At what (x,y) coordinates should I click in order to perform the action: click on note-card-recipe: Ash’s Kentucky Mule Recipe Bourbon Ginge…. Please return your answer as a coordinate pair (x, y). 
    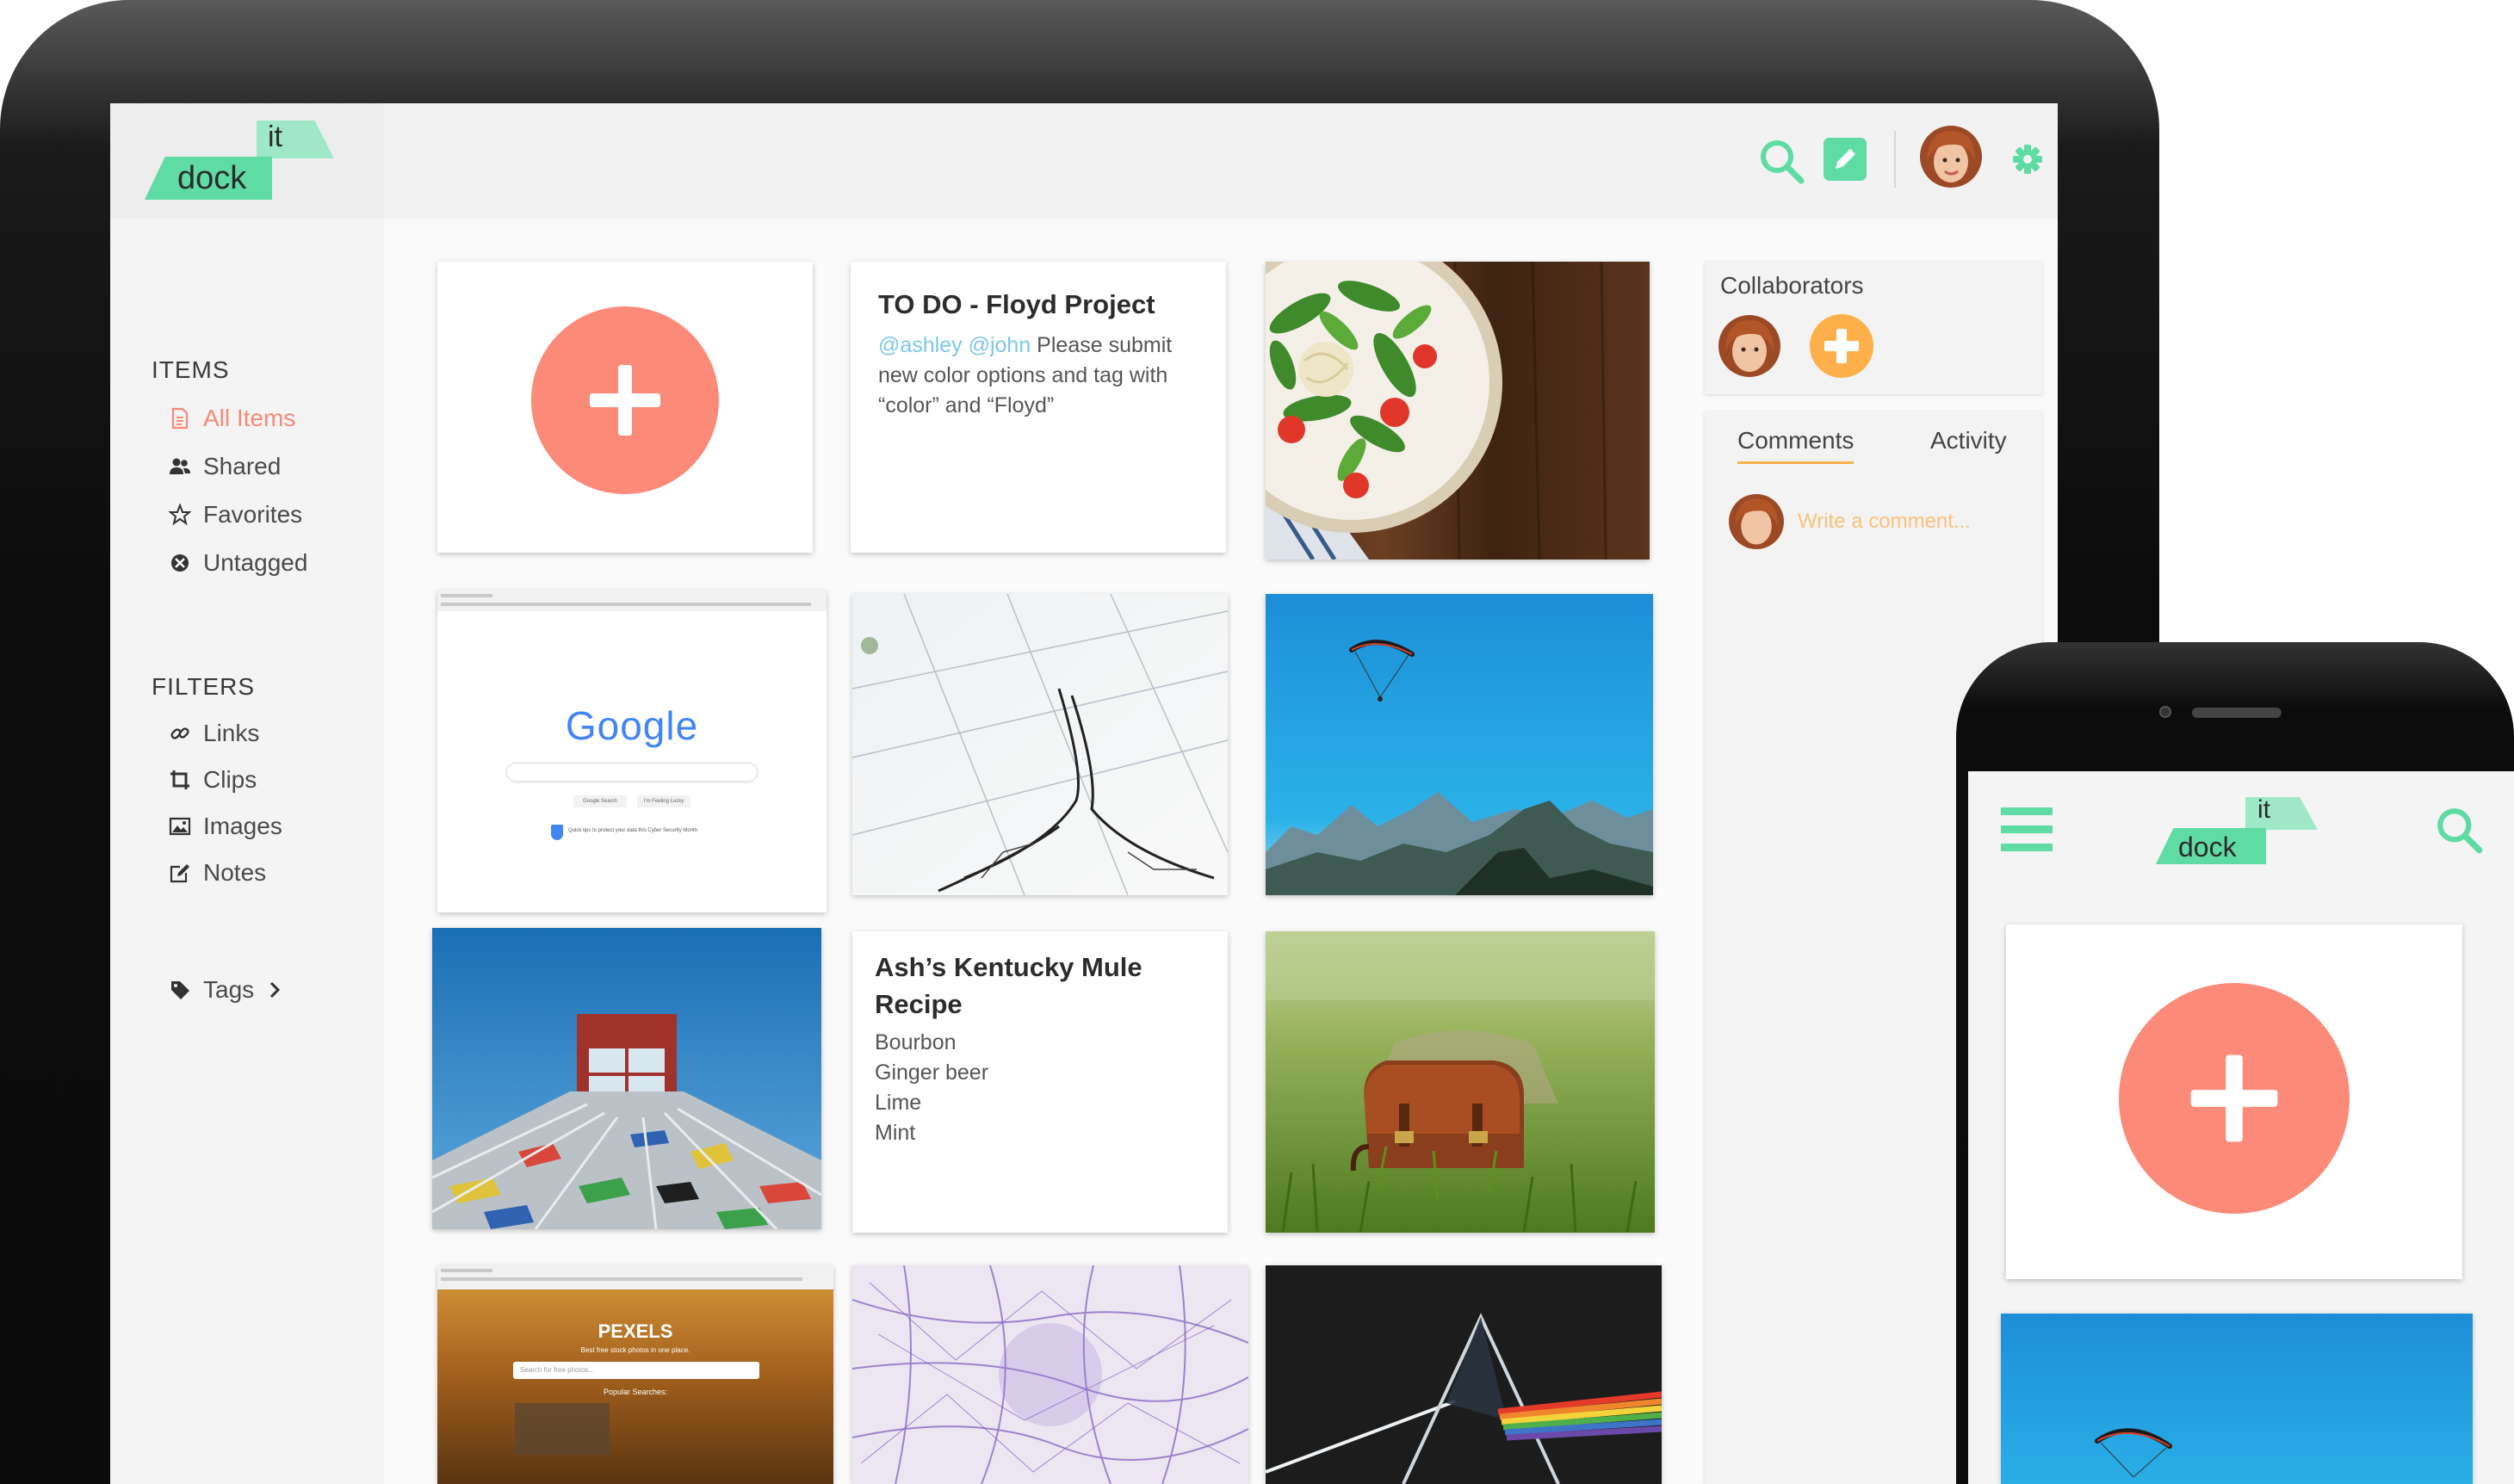
    Looking at the image, I should click on (1040, 1082).